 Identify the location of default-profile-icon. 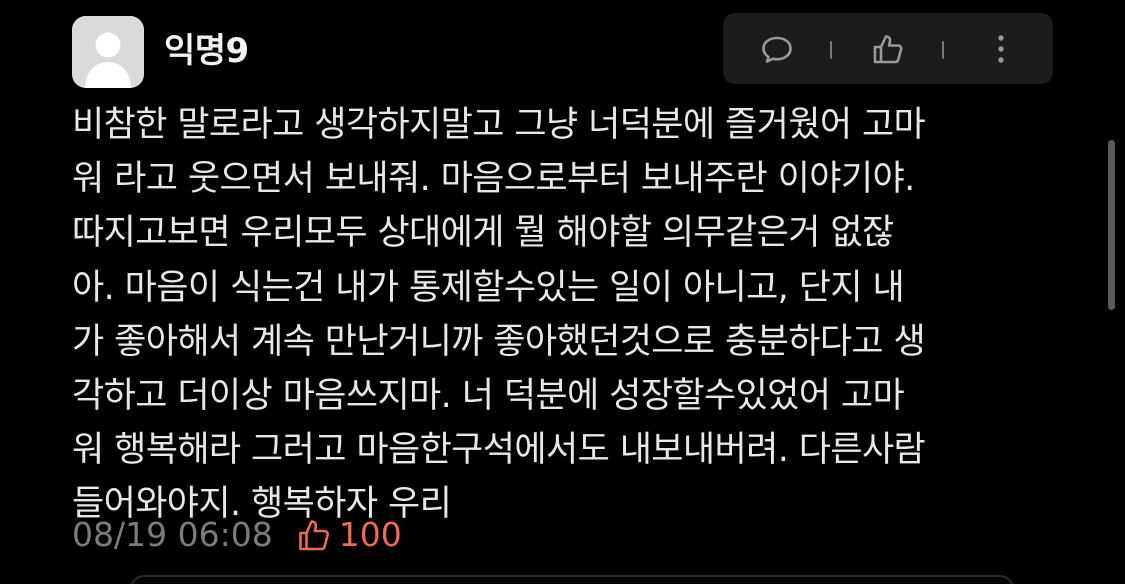
(108, 52).